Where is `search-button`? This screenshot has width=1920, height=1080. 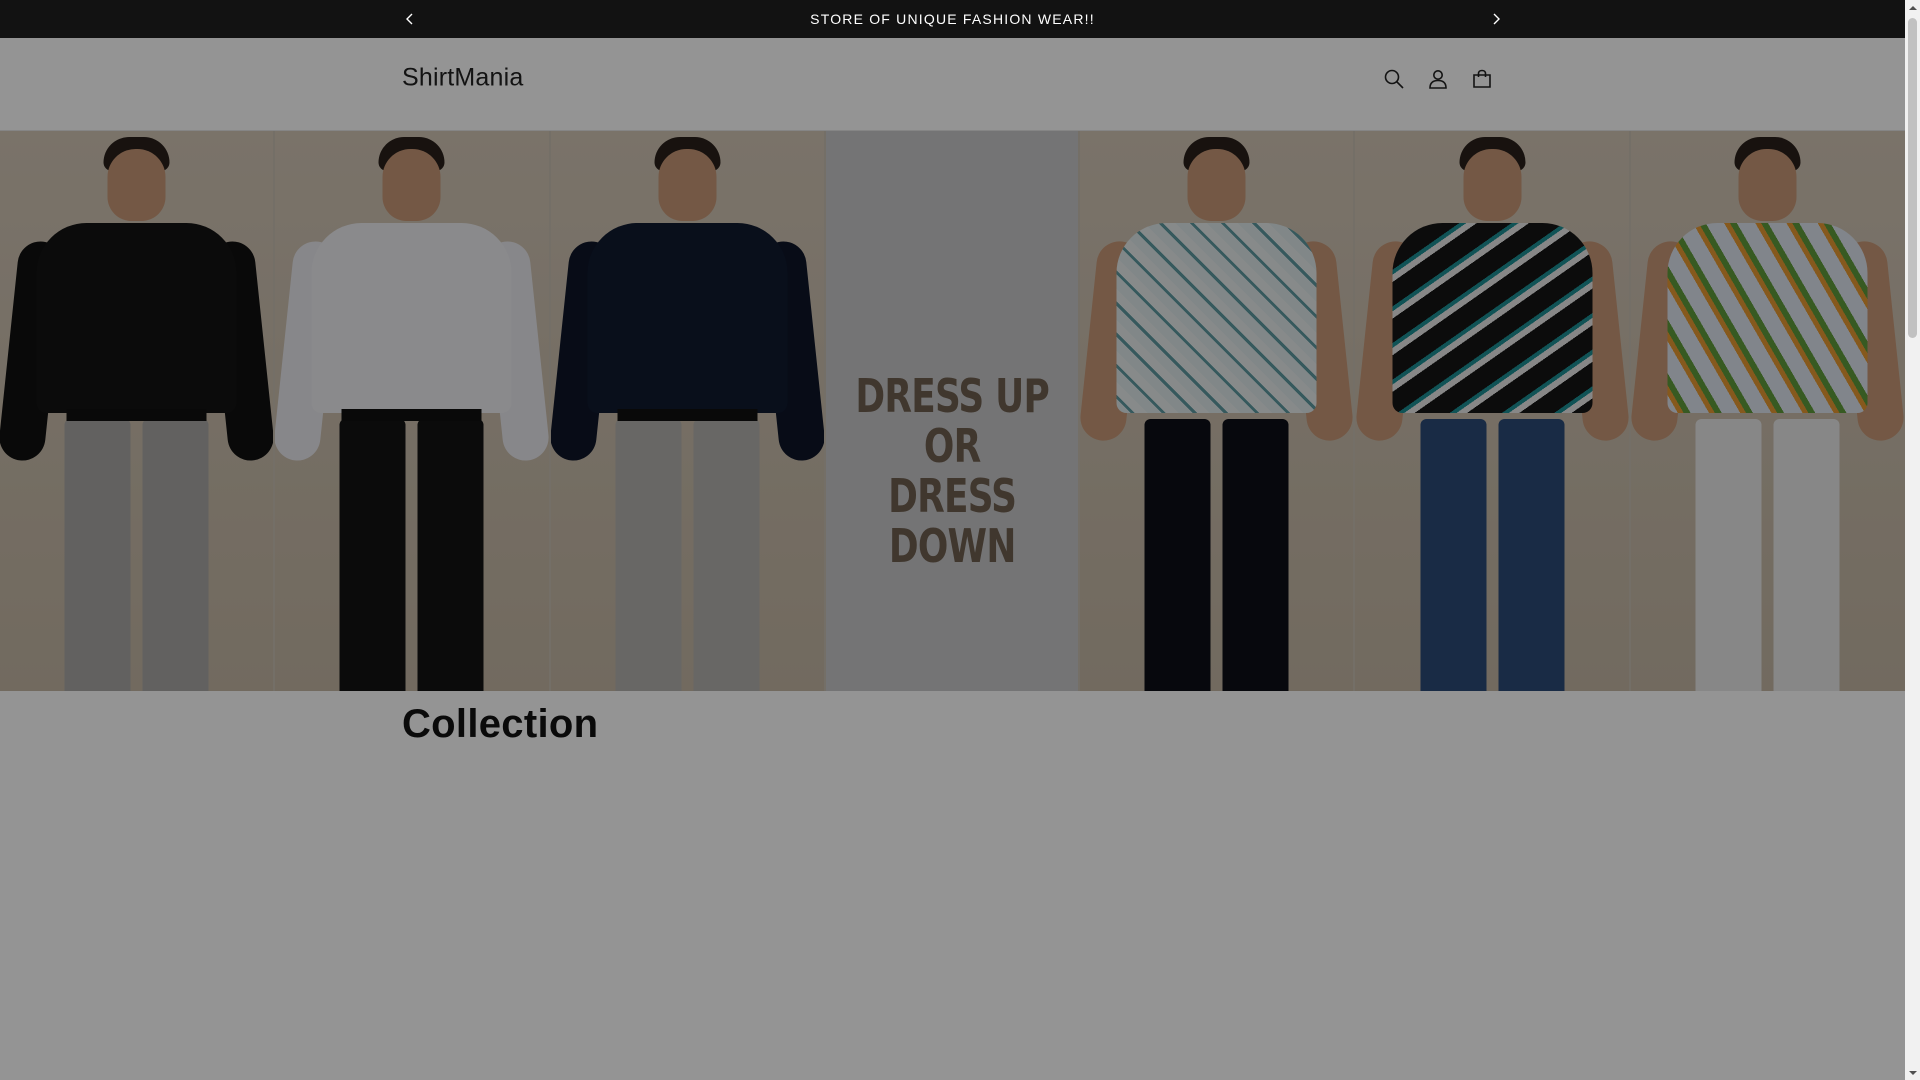
search-button is located at coordinates (1394, 79).